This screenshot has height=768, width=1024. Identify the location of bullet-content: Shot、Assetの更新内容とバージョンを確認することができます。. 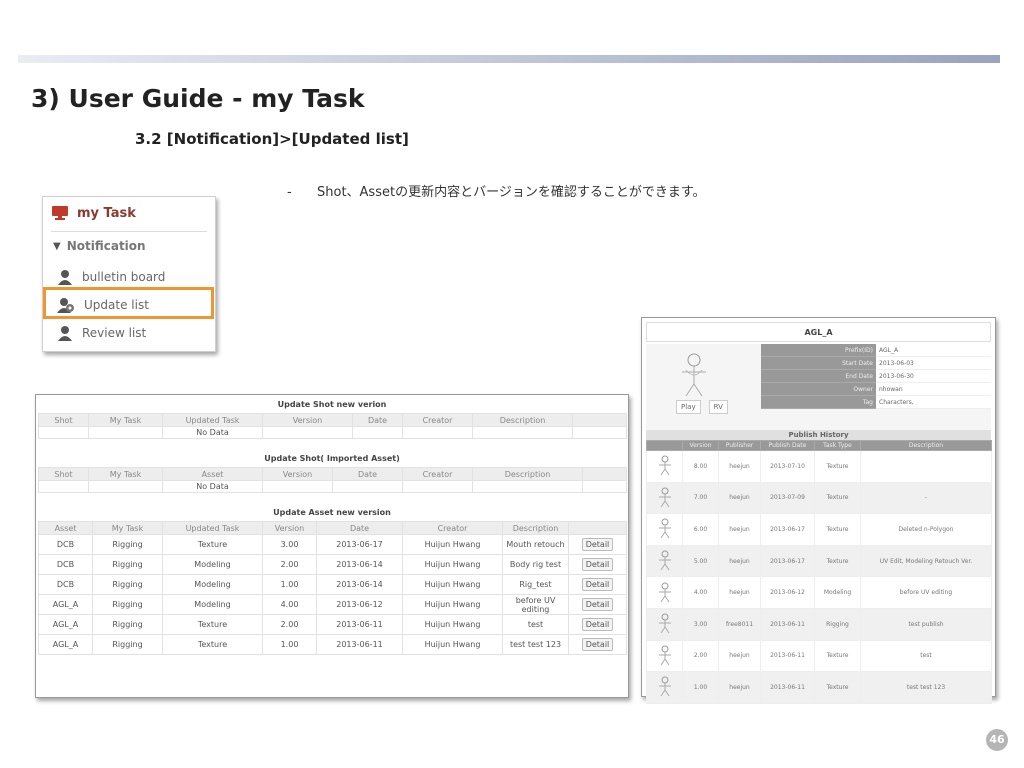
(511, 192).